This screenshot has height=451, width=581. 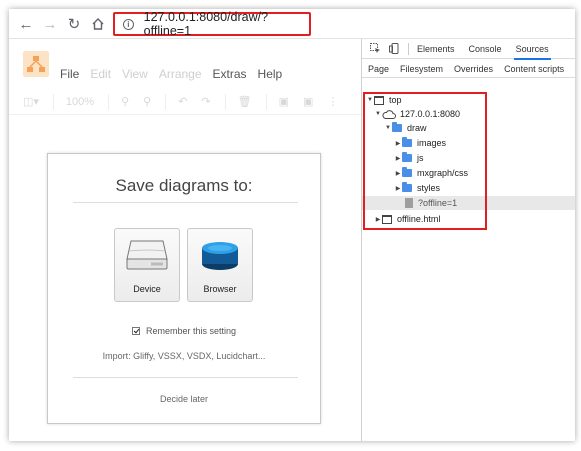 I want to click on more-tools-icon: ⋮, so click(x=332, y=101).